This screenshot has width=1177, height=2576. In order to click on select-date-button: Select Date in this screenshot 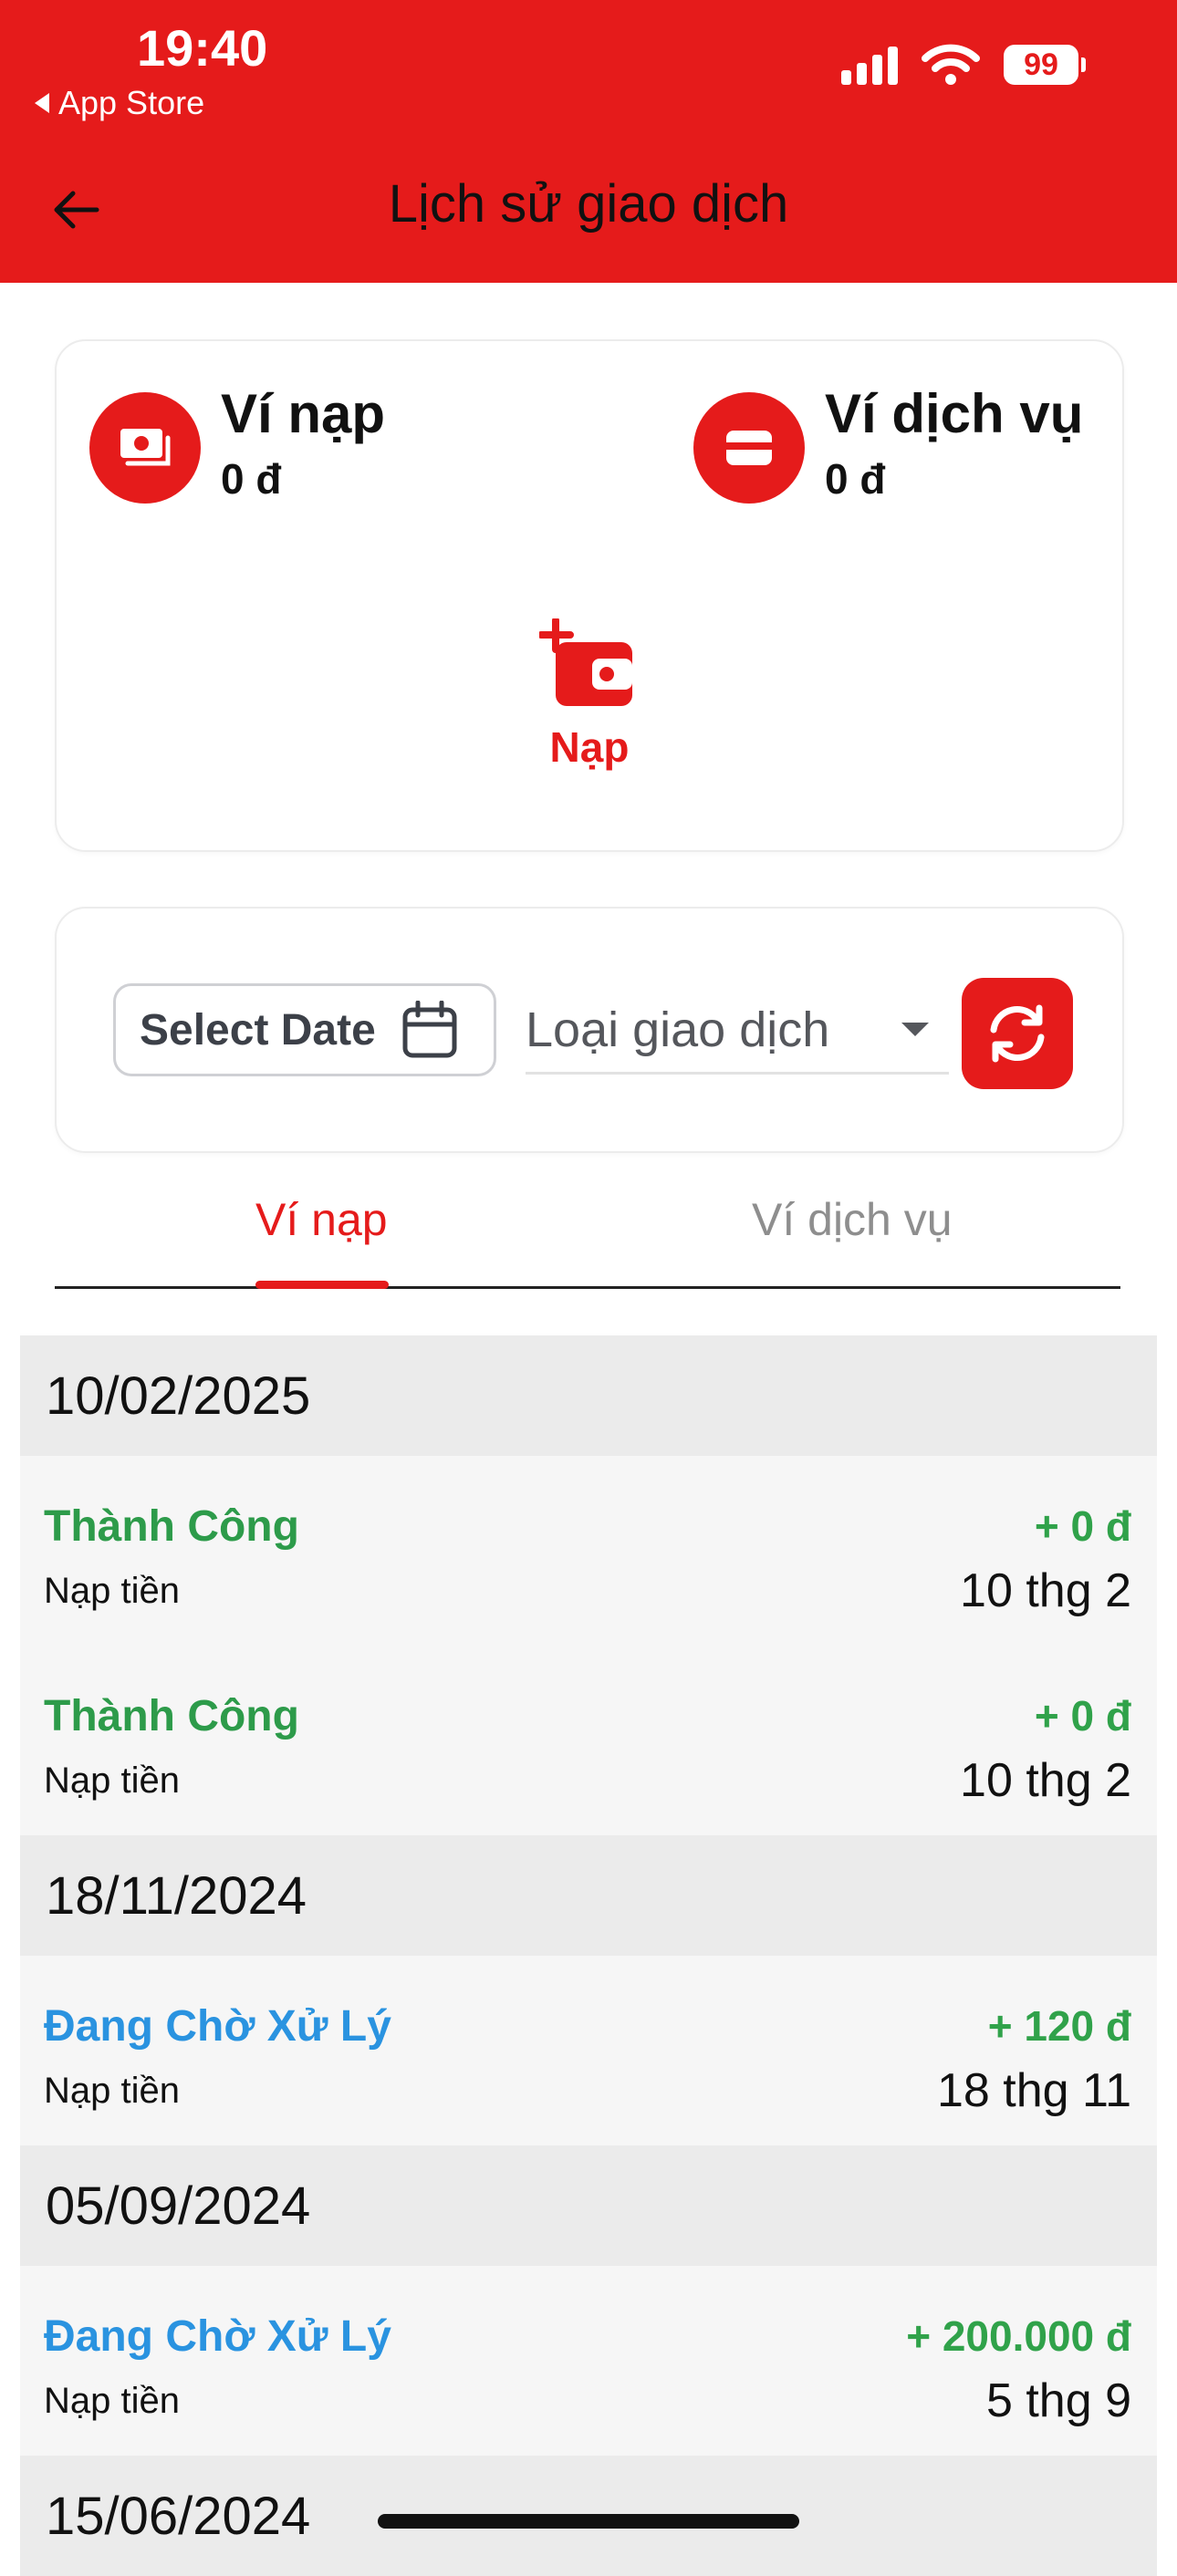, I will do `click(304, 1029)`.